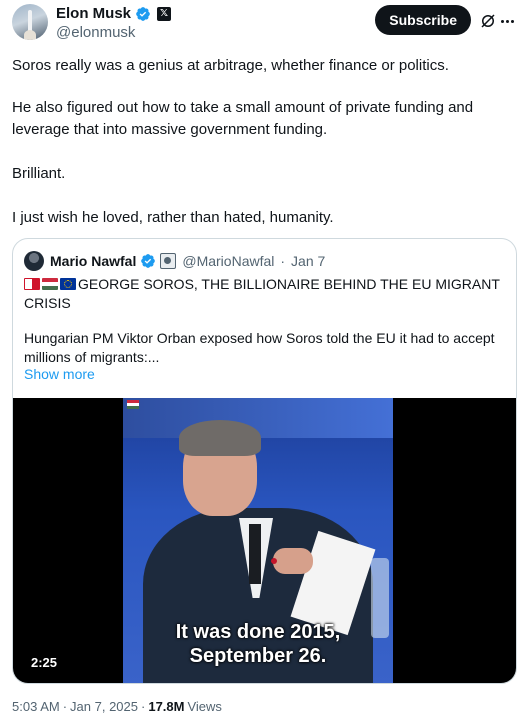  Describe the element at coordinates (95, 32) in the screenshot. I see `author-handle: @elonmusk` at that location.